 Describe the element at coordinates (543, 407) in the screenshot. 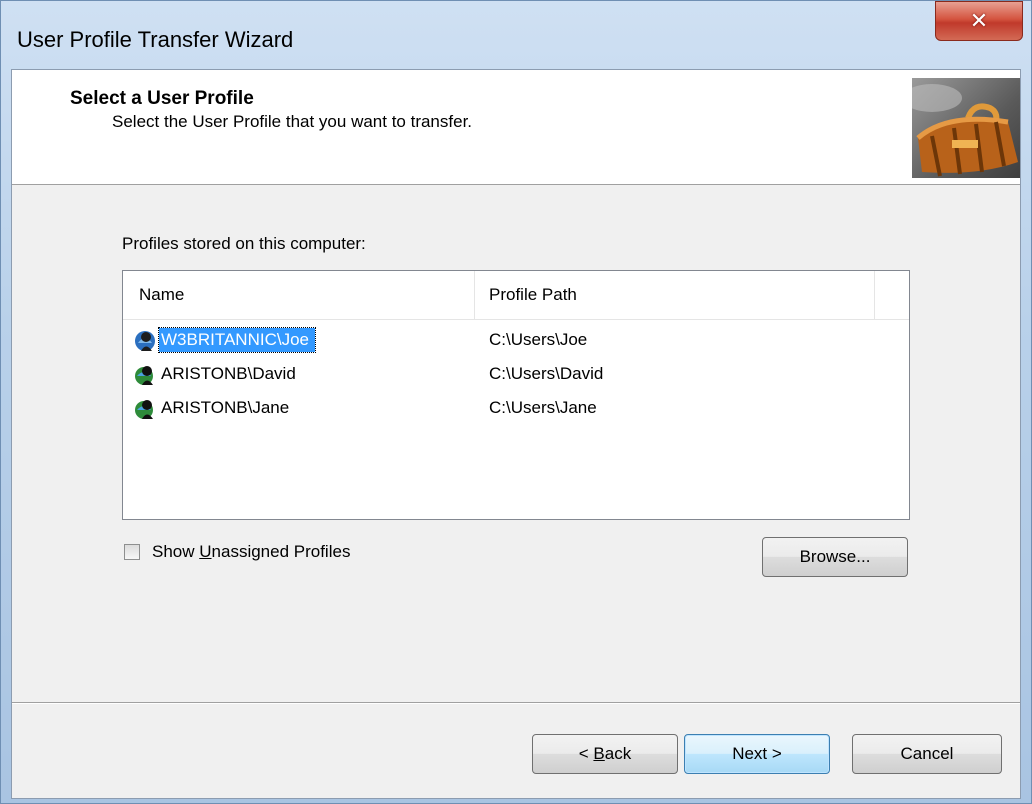

I see `profile-path: C:\Users\Jane` at that location.